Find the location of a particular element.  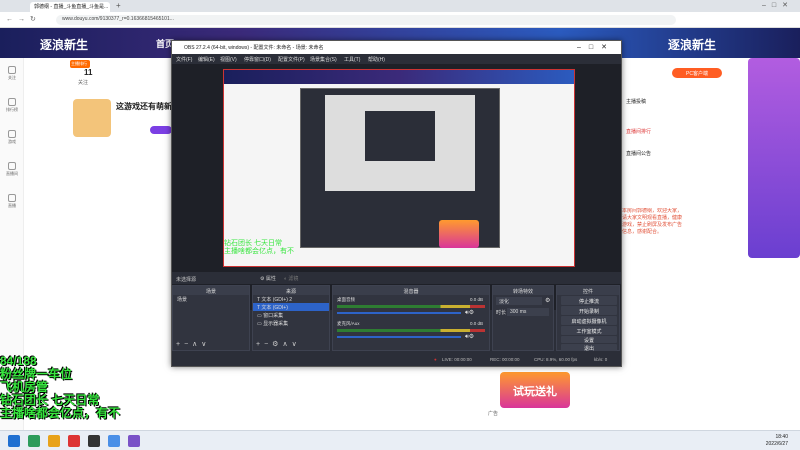

menu-edit: 编辑(E) is located at coordinates (206, 59).